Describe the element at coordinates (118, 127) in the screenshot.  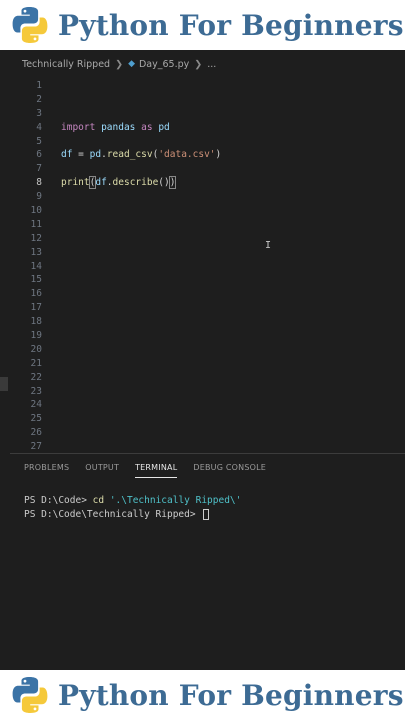
I see `module-name: pandas` at that location.